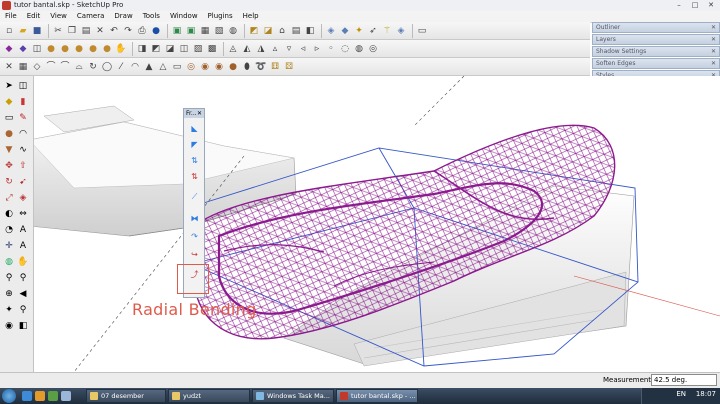  I want to click on plugin-a-icon: ◨, so click(142, 49).